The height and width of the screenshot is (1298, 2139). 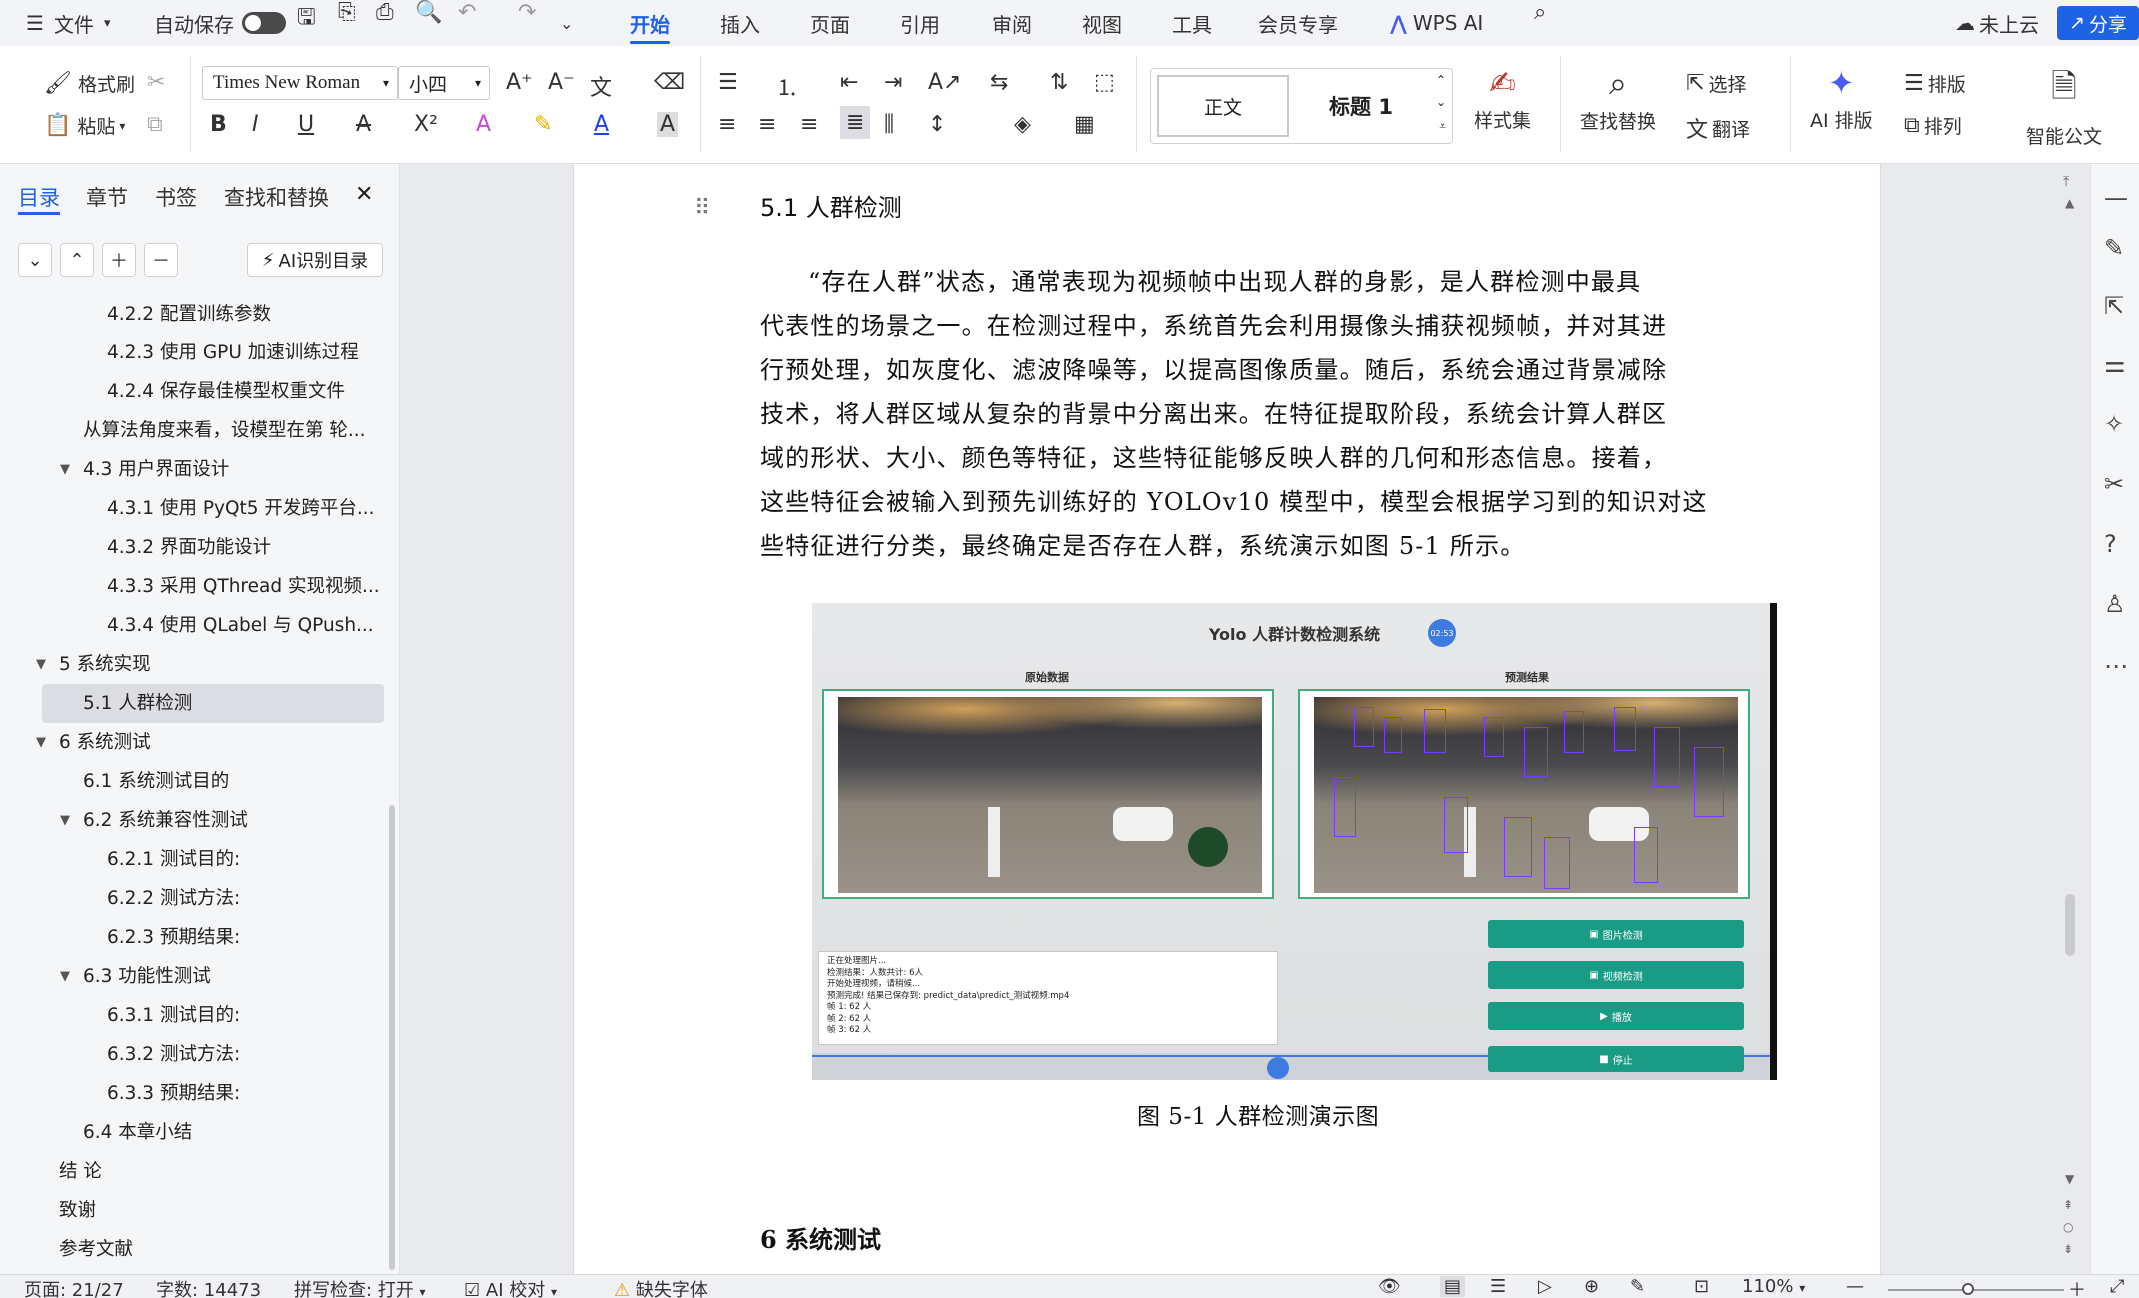 What do you see at coordinates (661, 1287) in the screenshot?
I see `missing-font-warning: ⚠ 缺失字体` at bounding box center [661, 1287].